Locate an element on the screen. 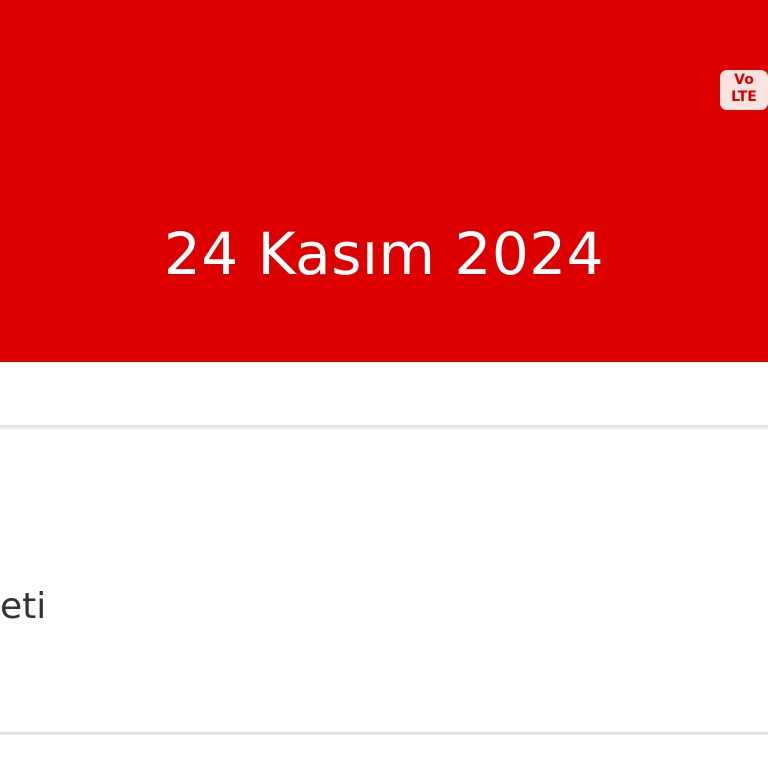  header-spacer-strip is located at coordinates (384, 394).